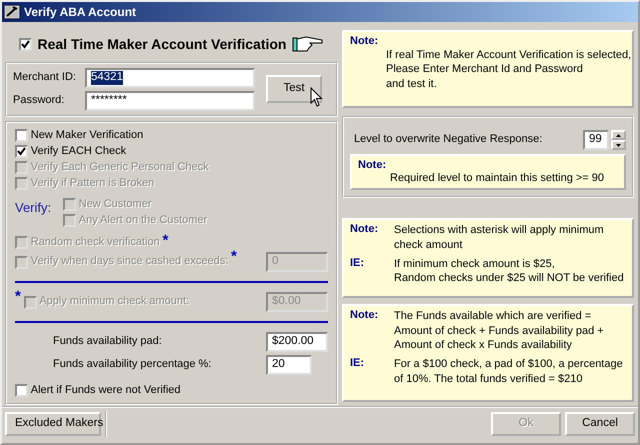 The height and width of the screenshot is (445, 640). What do you see at coordinates (499, 237) in the screenshot?
I see `note-text: Selections with asterisk will apply minimum check amount` at bounding box center [499, 237].